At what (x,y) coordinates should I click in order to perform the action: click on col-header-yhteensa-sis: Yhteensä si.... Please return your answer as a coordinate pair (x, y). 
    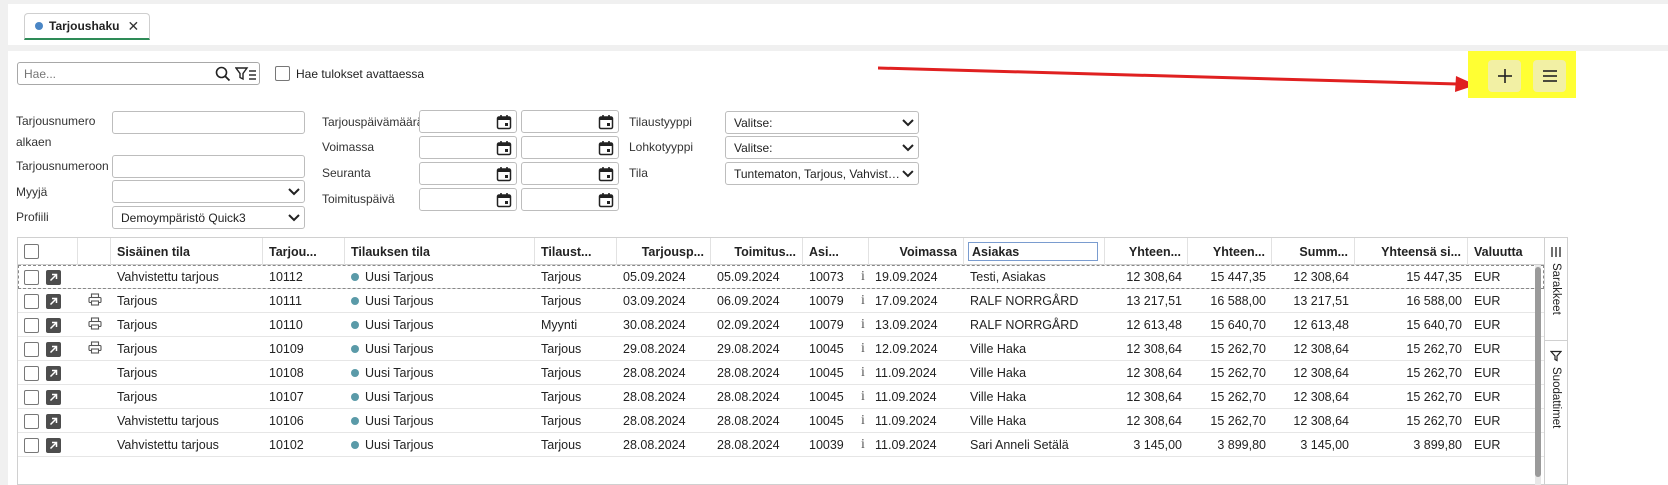
    Looking at the image, I should click on (1411, 251).